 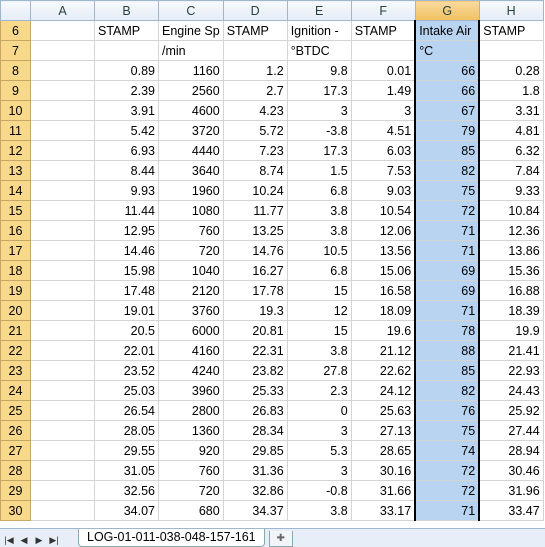 What do you see at coordinates (319, 390) in the screenshot?
I see `cell-e: 2.3` at bounding box center [319, 390].